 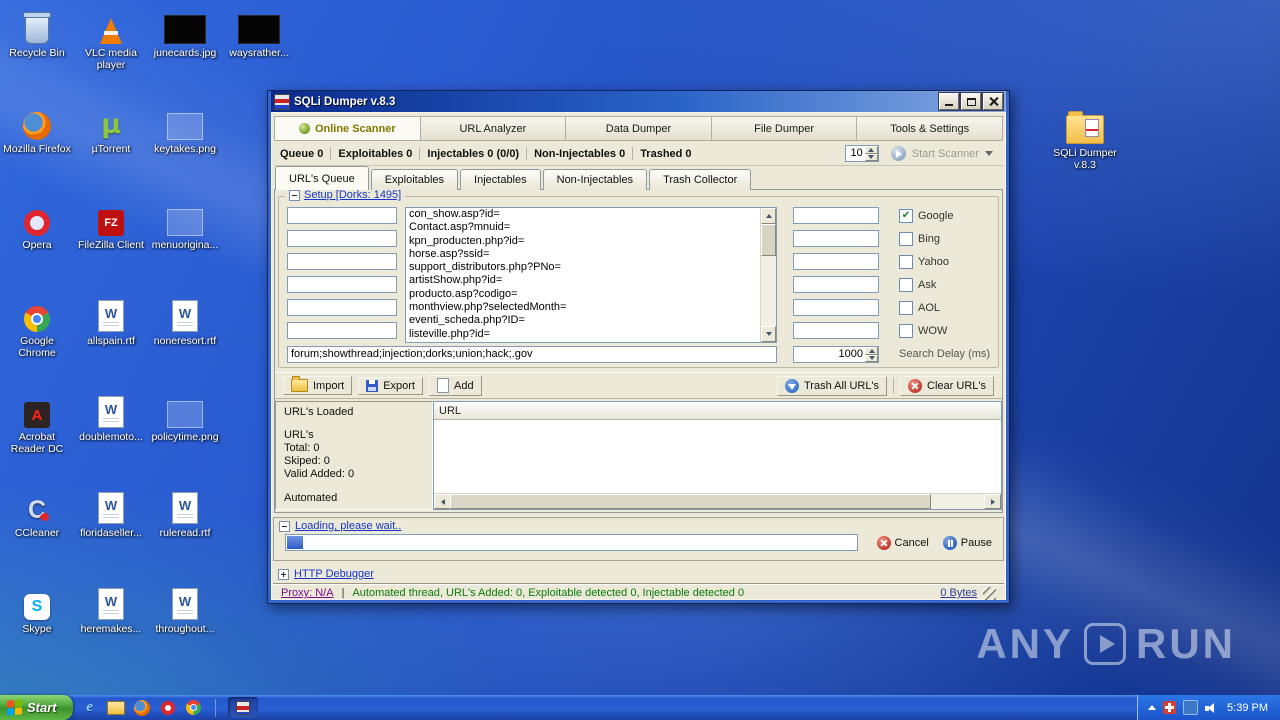 What do you see at coordinates (37, 609) in the screenshot?
I see `desktop-icon-skype: Skype` at bounding box center [37, 609].